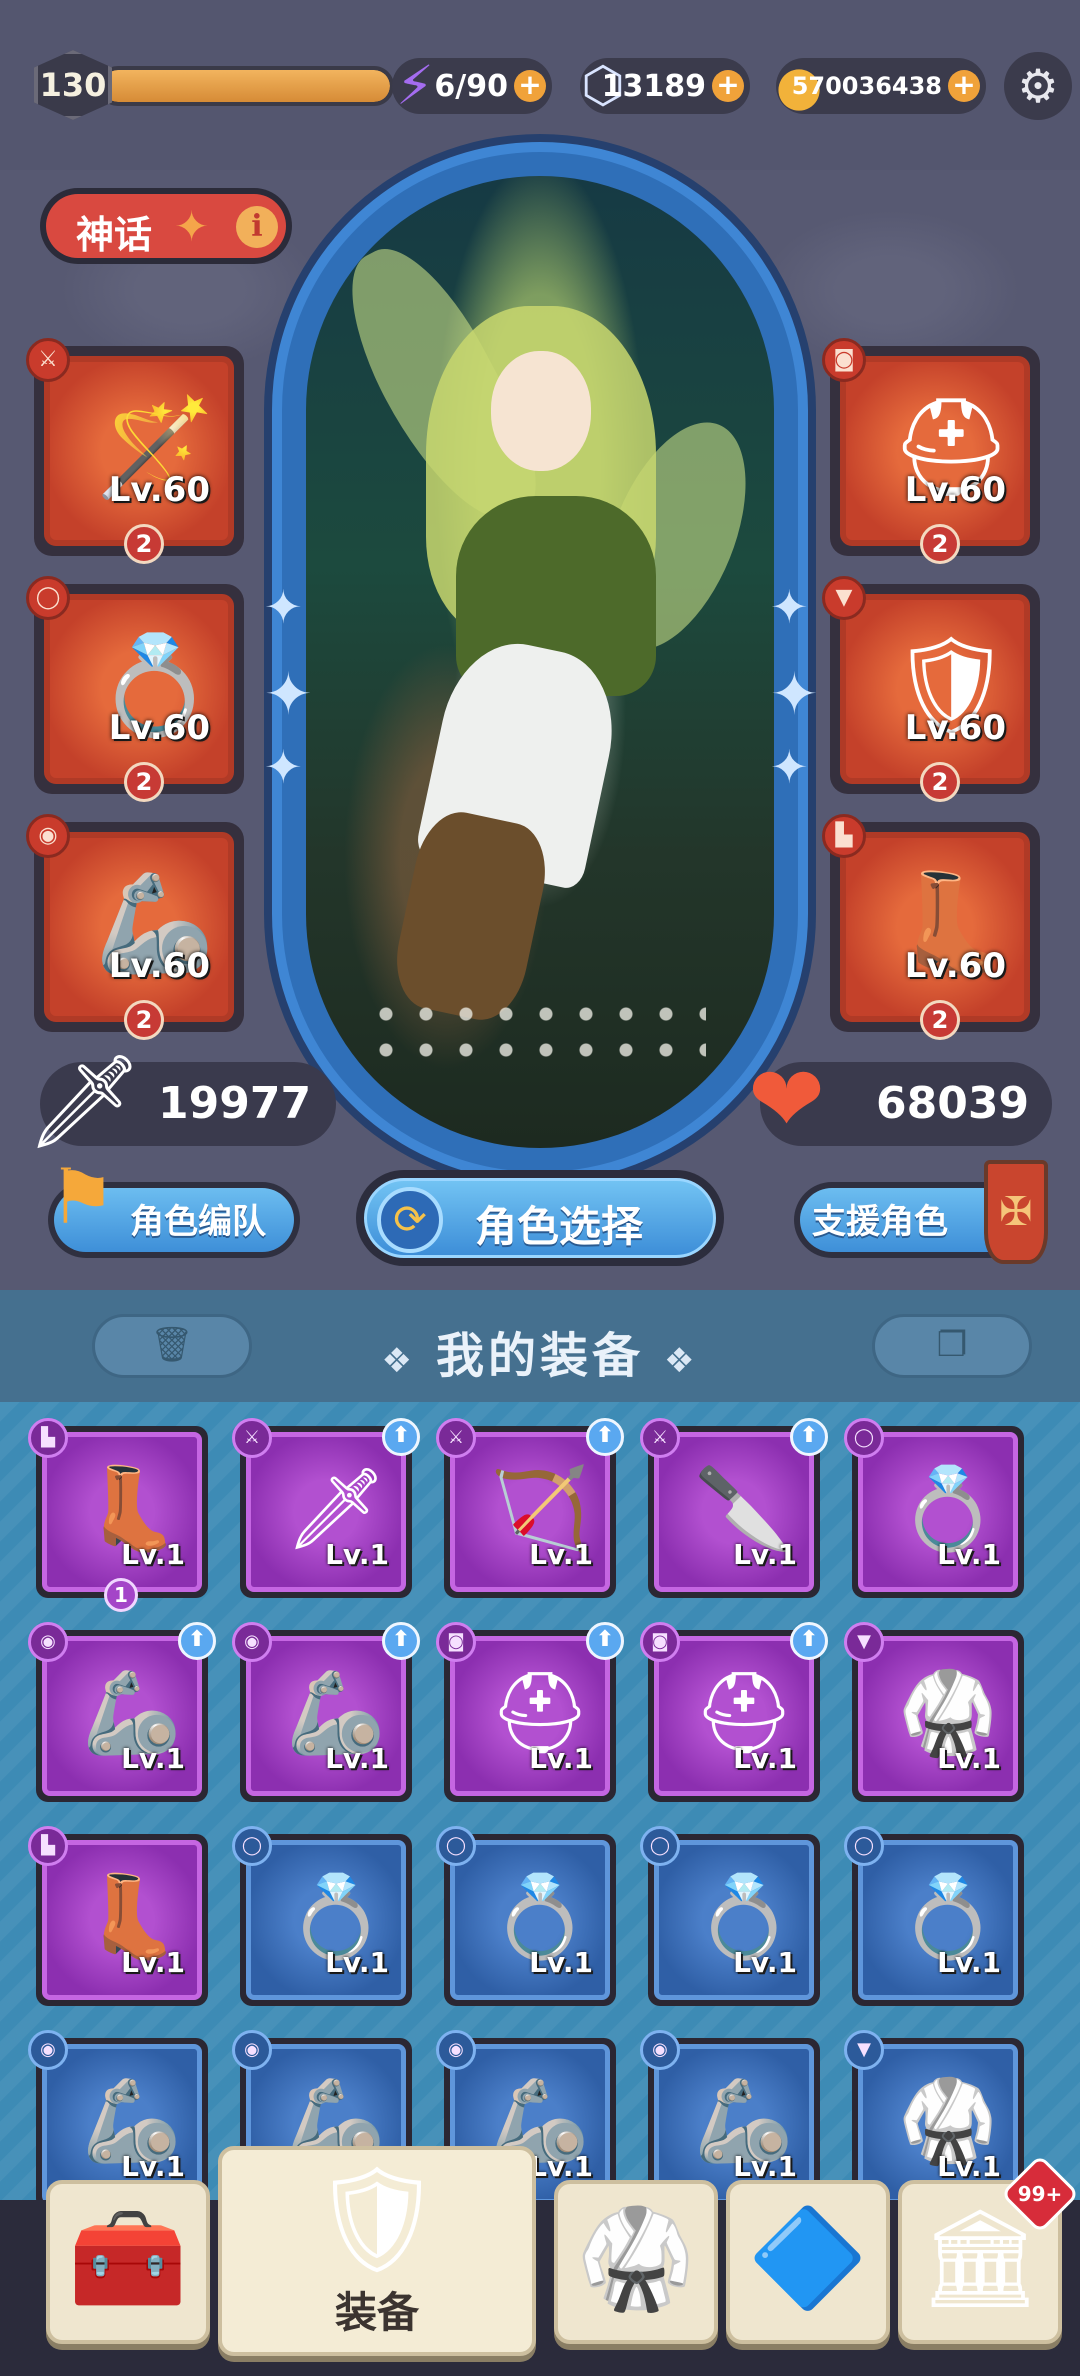 The width and height of the screenshot is (1080, 2376). I want to click on support-button: 支援角色 ✠, so click(921, 1212).